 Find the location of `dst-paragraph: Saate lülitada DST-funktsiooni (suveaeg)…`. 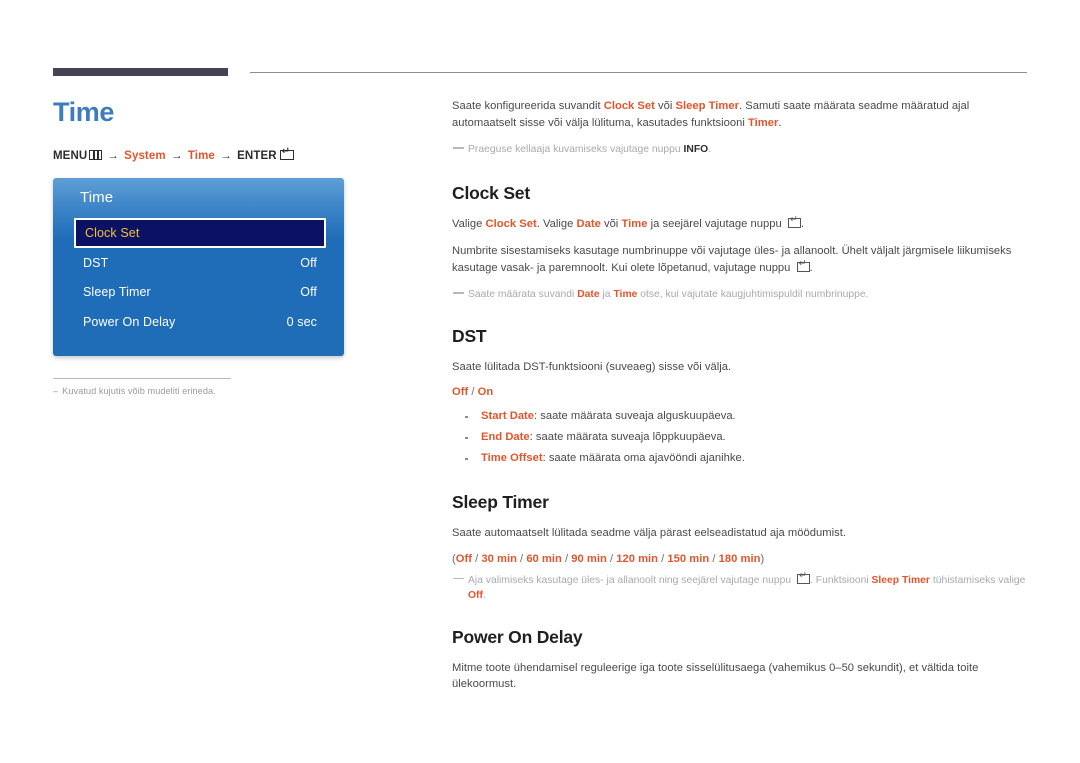

dst-paragraph: Saate lülitada DST-funktsiooni (suveaeg)… is located at coordinates (592, 366).